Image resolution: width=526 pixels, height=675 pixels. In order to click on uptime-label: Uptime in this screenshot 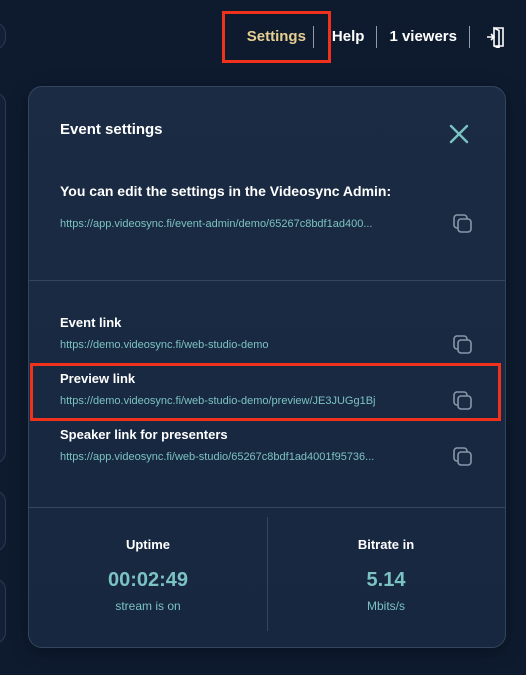, I will do `click(148, 544)`.